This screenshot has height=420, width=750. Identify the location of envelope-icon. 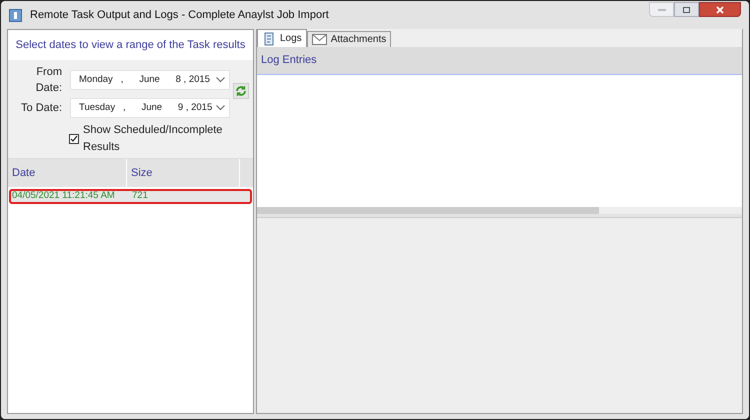
(319, 39).